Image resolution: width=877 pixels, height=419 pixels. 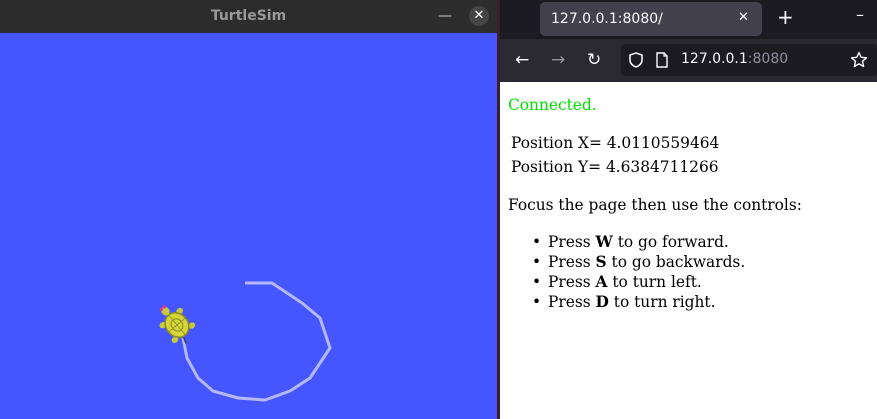 I want to click on list-item: Press W to go forward., so click(x=638, y=242).